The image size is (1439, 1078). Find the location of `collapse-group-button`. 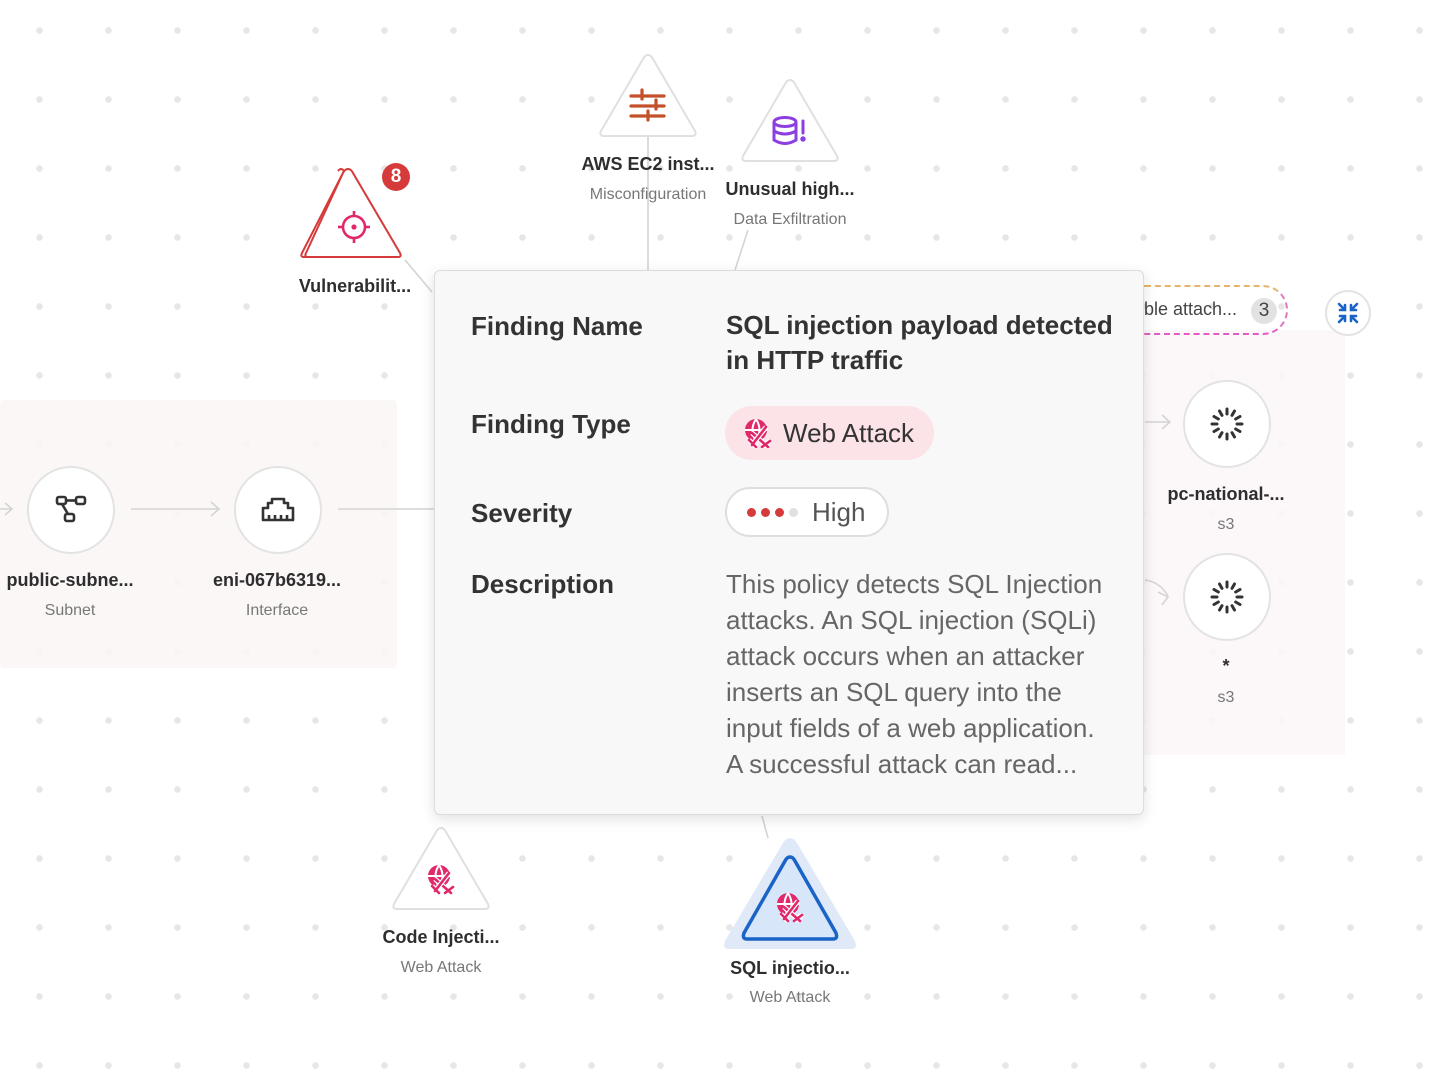

collapse-group-button is located at coordinates (1348, 313).